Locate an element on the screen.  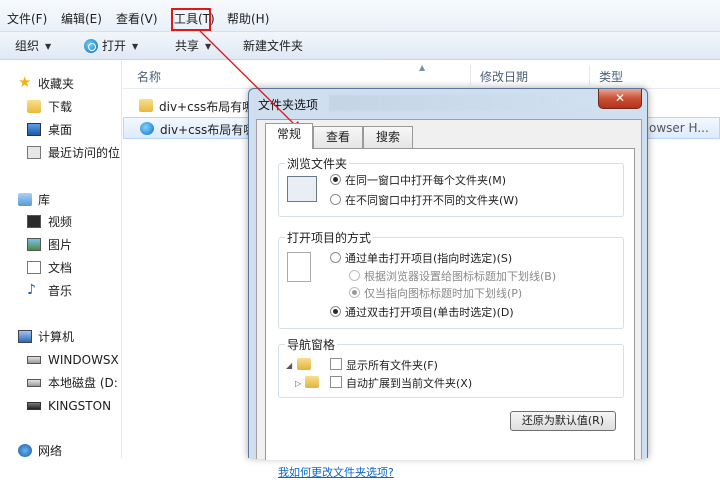
open-label: 打开 is located at coordinates (114, 46).